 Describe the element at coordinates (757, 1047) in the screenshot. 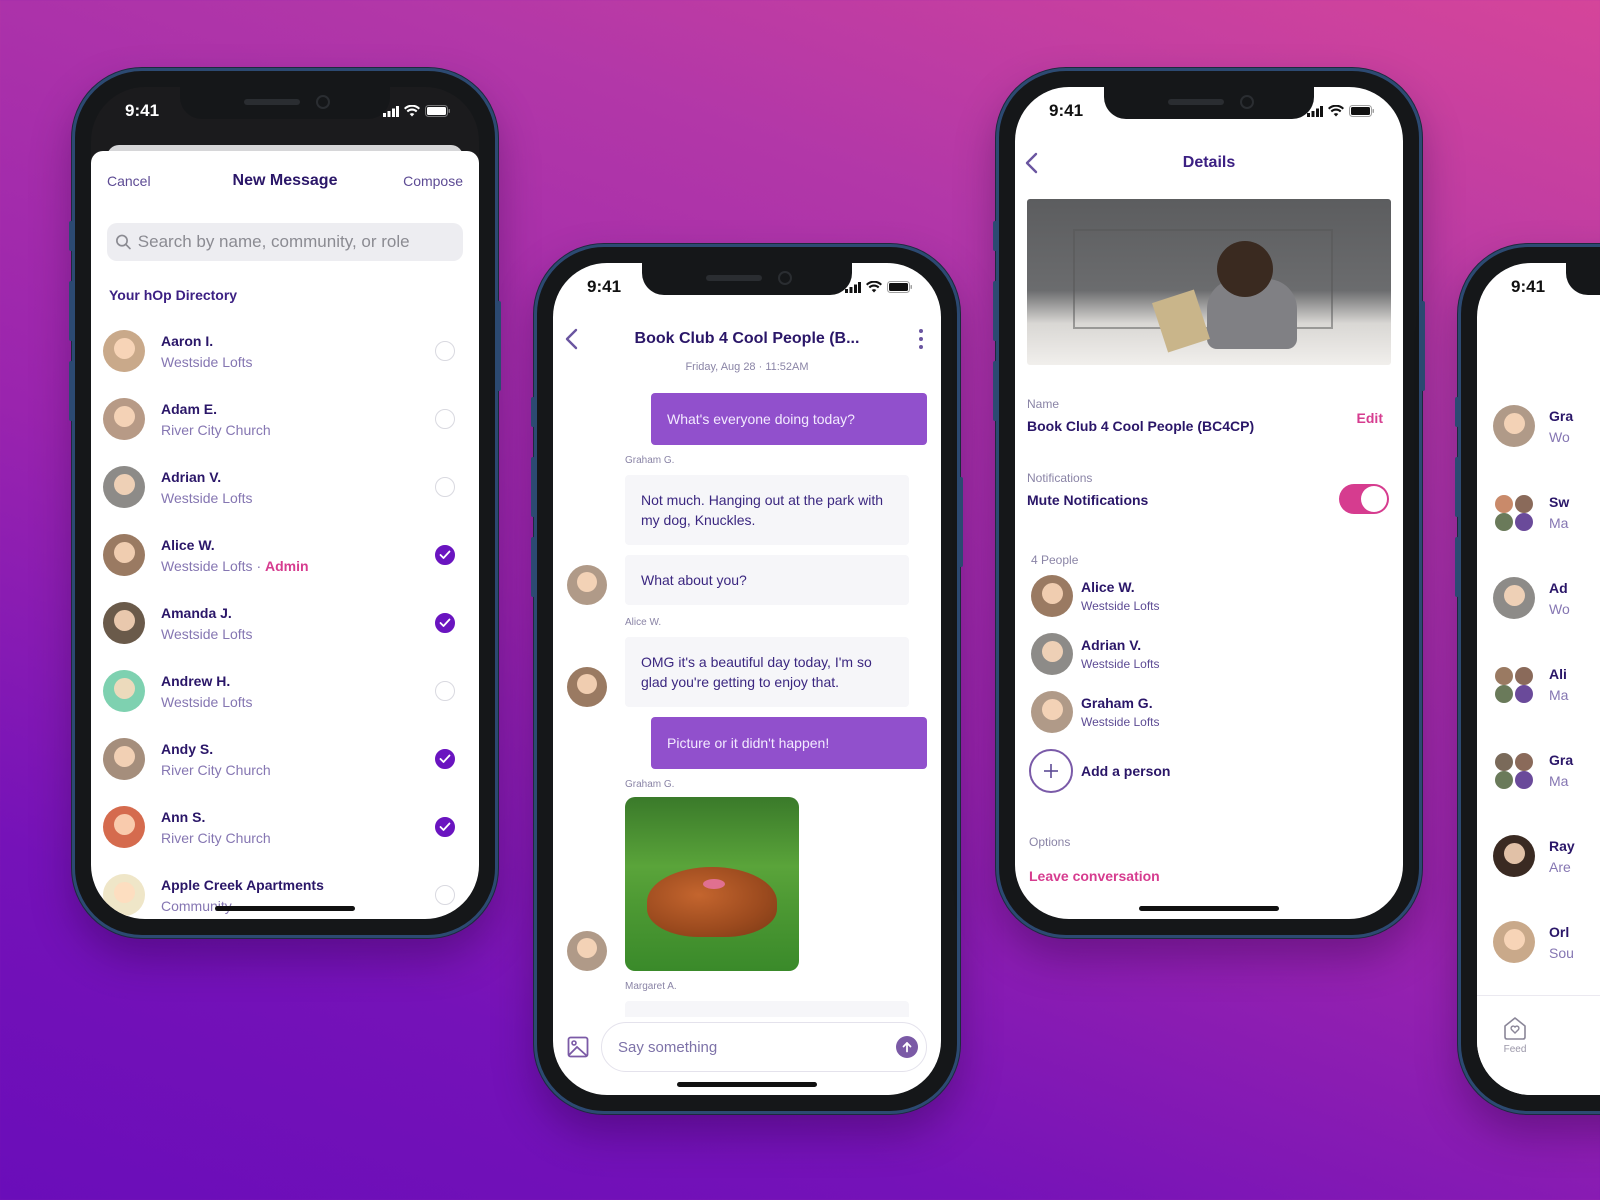

I see `message-input` at that location.